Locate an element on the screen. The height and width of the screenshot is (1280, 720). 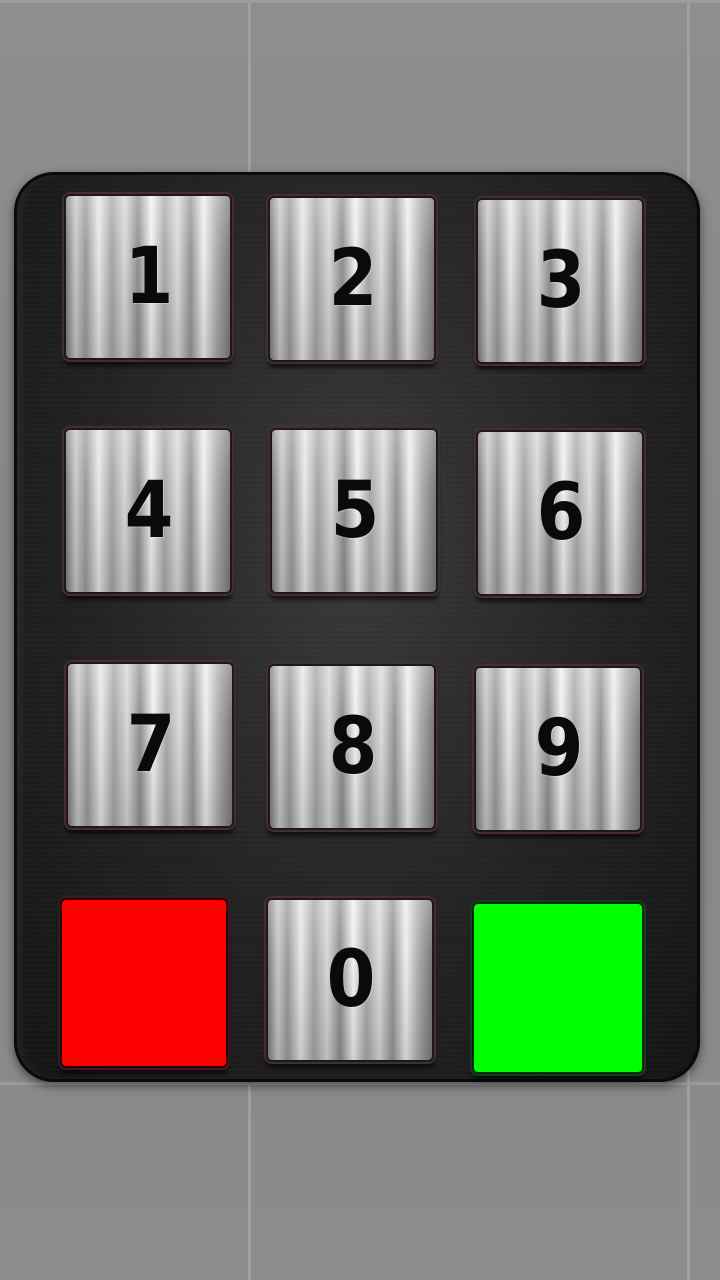
key-label: 4 is located at coordinates (148, 511).